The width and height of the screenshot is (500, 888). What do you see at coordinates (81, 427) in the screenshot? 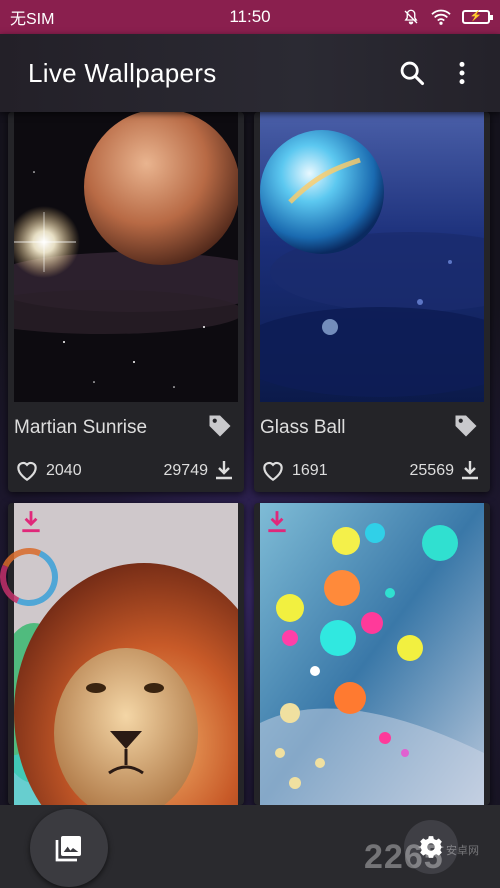
I see `wallpaper-title: Martian Sunrise` at bounding box center [81, 427].